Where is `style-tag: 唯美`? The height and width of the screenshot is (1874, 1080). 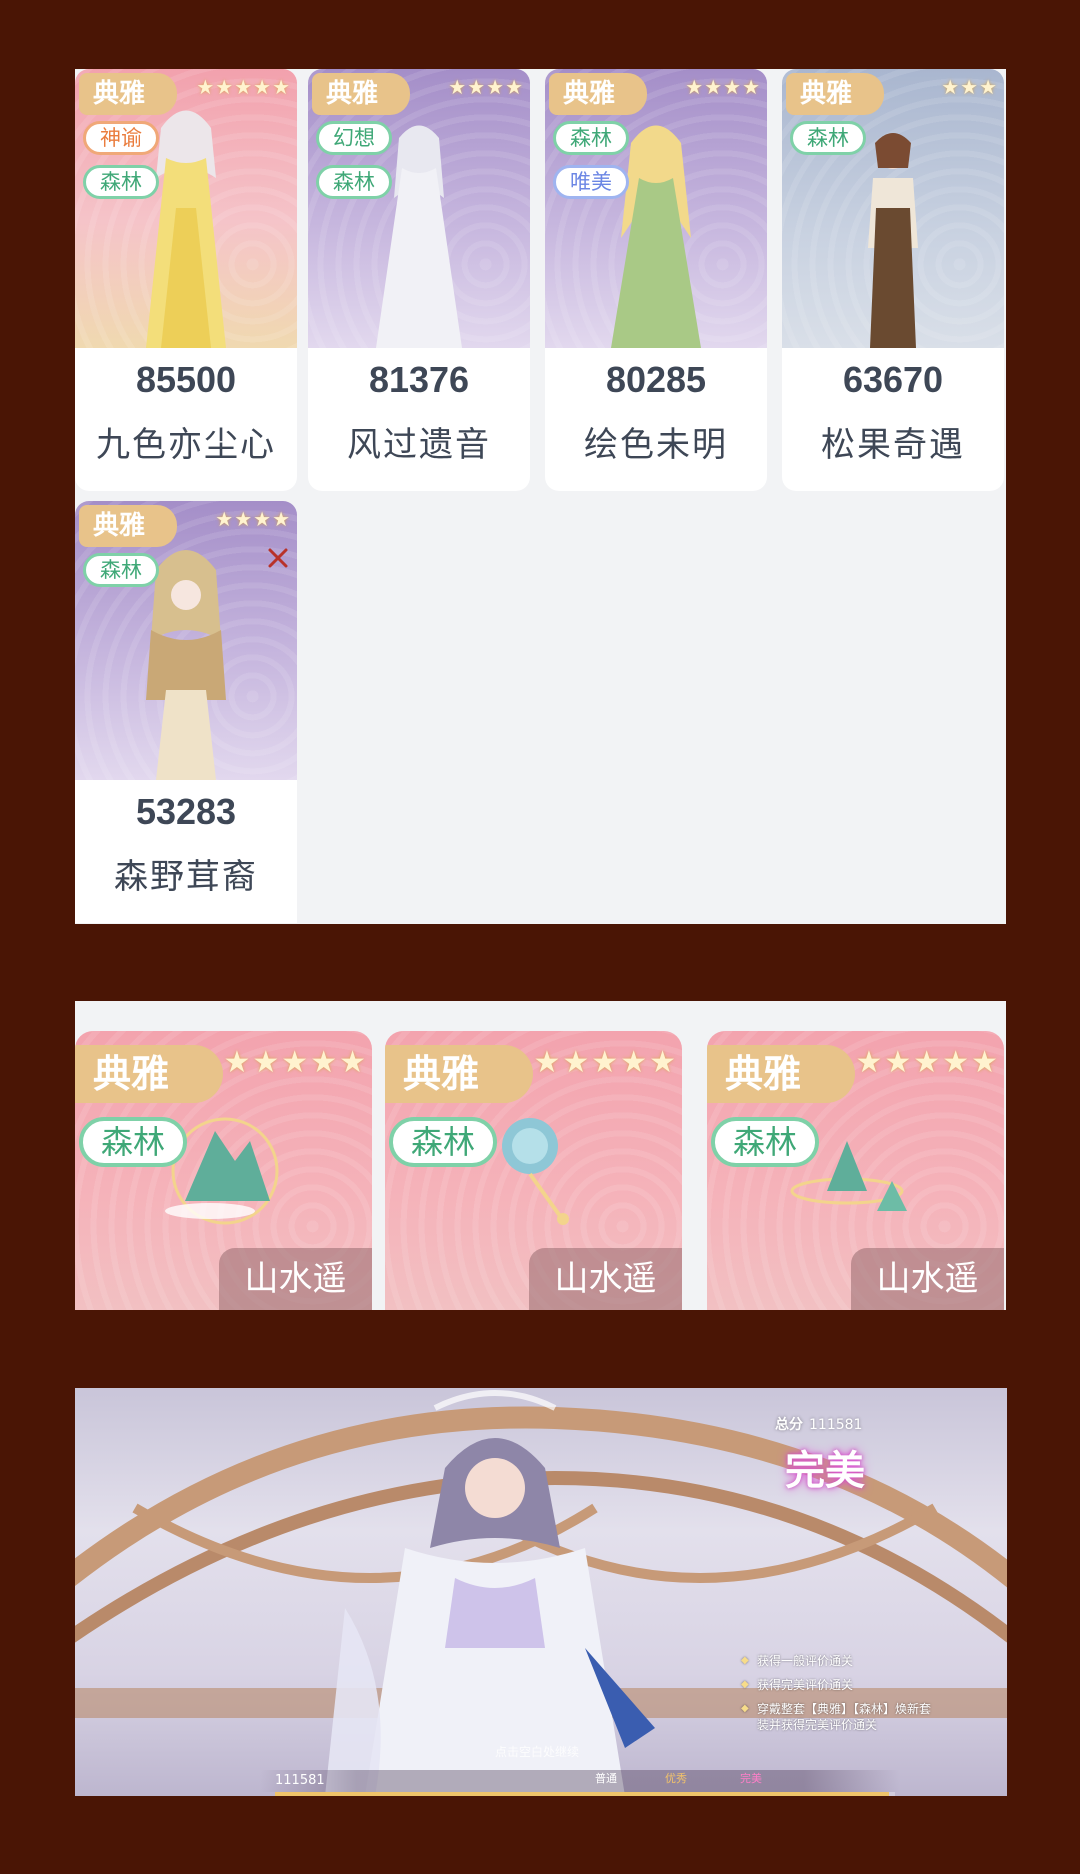
style-tag: 唯美 is located at coordinates (591, 182).